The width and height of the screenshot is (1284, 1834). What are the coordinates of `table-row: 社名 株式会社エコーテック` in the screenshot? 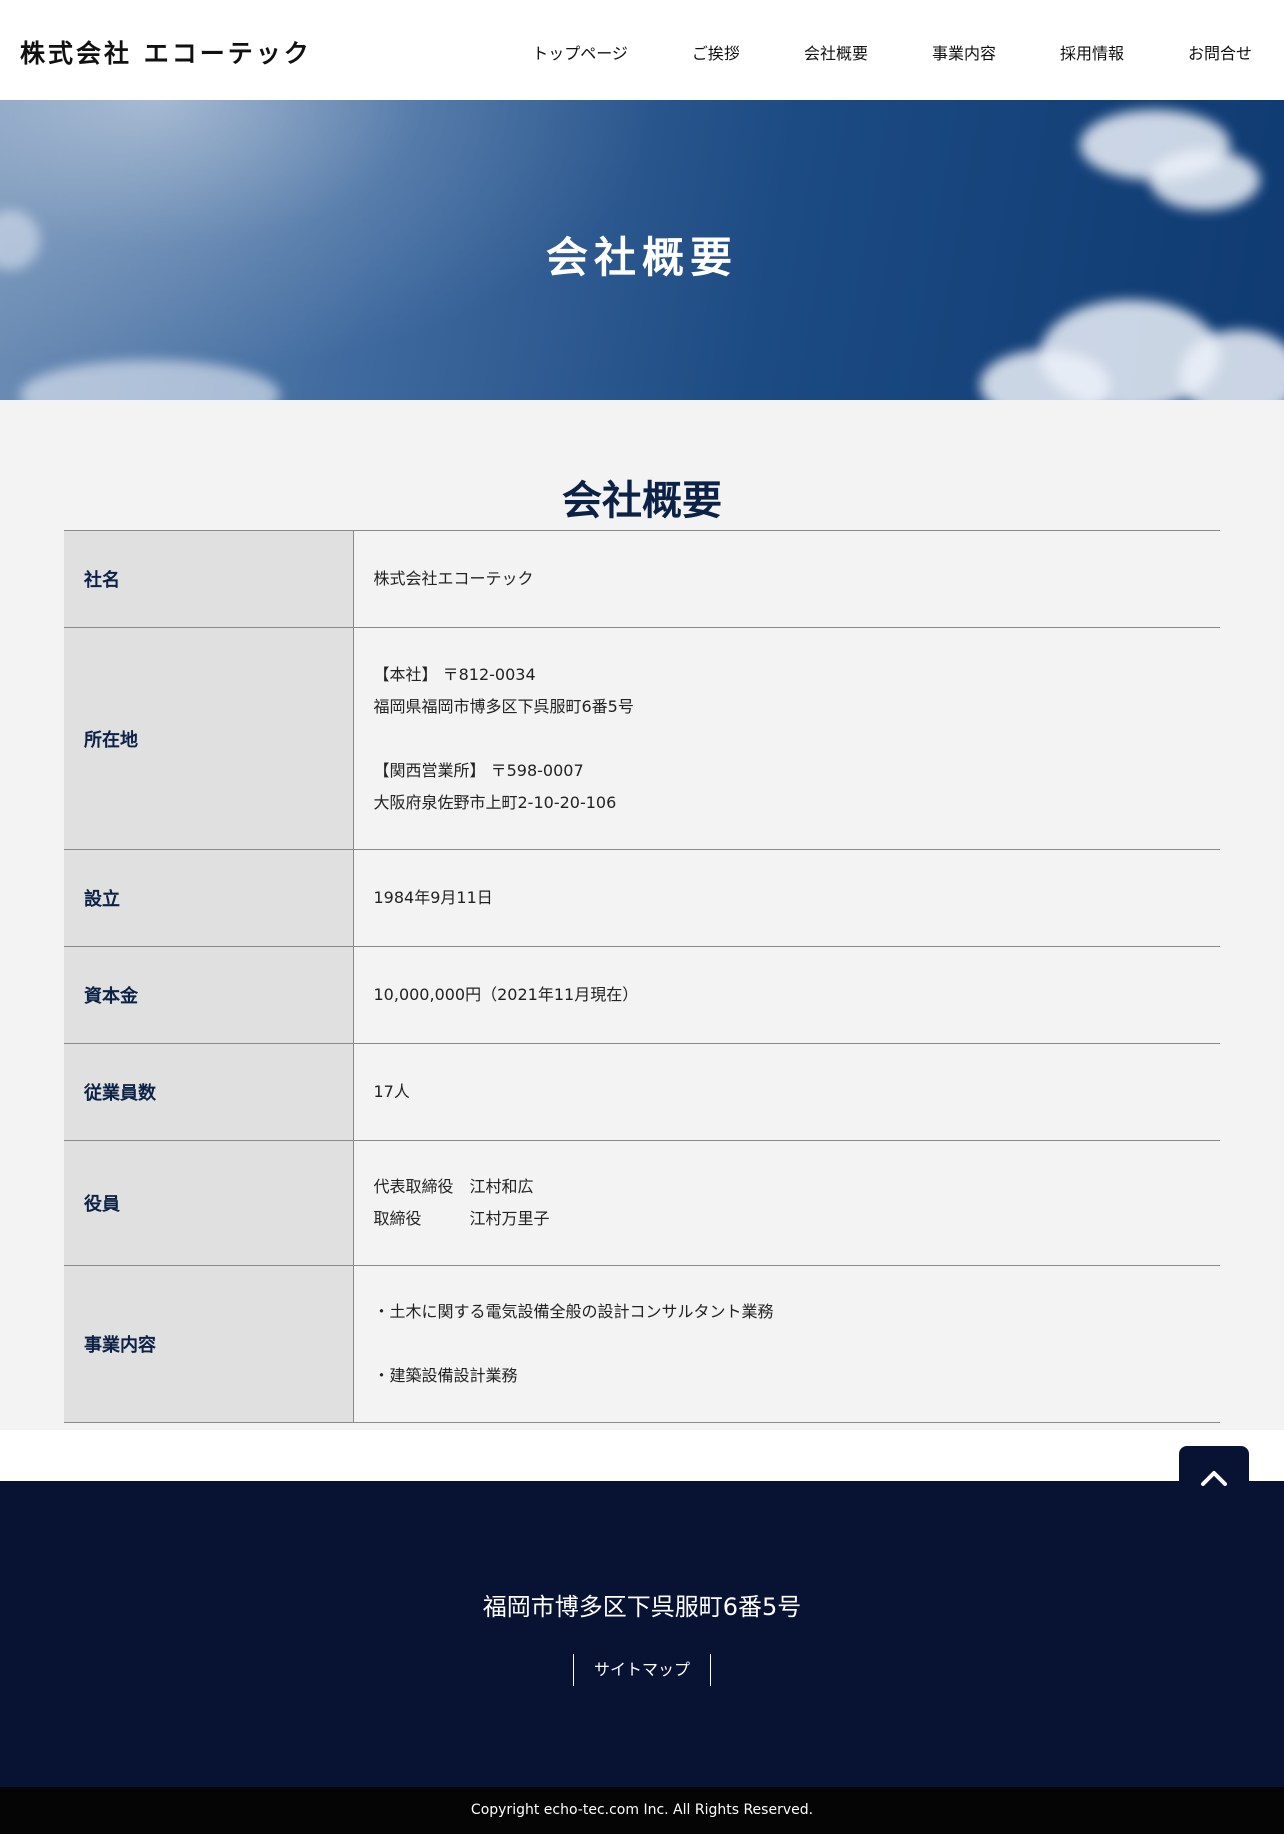 It's located at (642, 579).